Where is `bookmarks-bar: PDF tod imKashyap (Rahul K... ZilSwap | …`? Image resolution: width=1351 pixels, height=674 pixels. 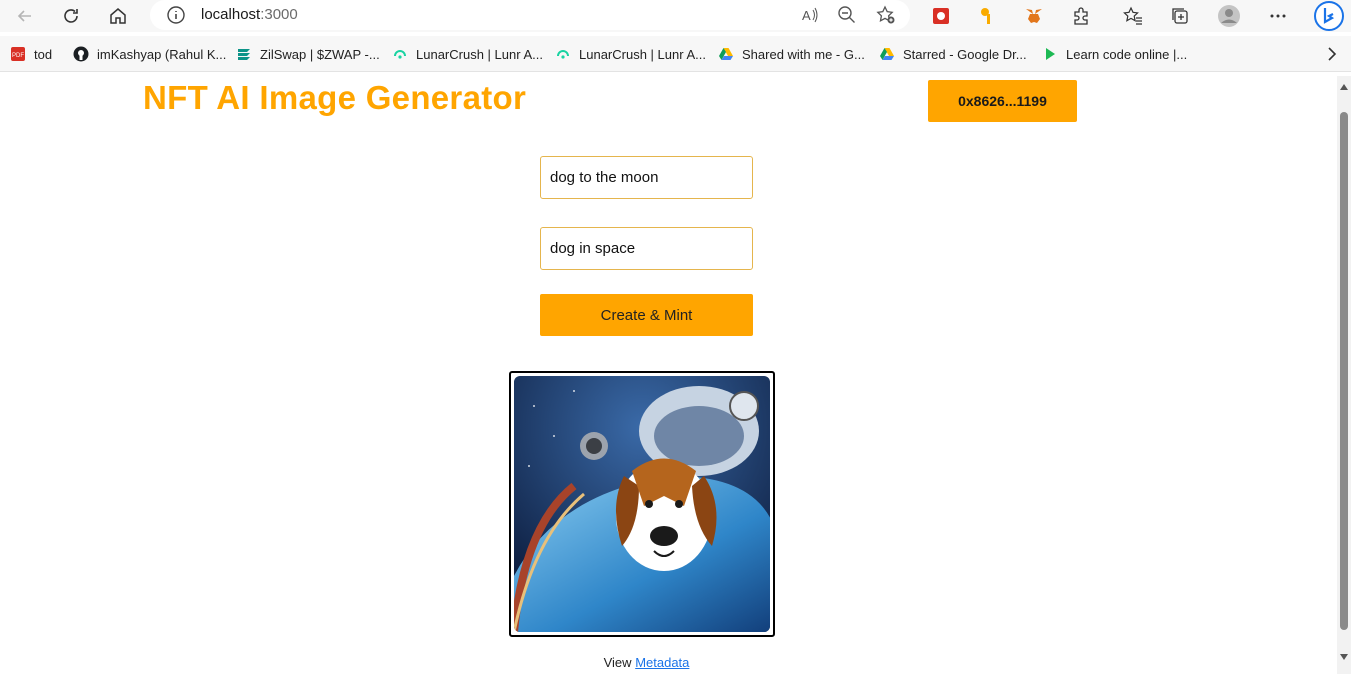
bookmarks-bar: PDF tod imKashyap (Rahul K... ZilSwap | … is located at coordinates (675, 54).